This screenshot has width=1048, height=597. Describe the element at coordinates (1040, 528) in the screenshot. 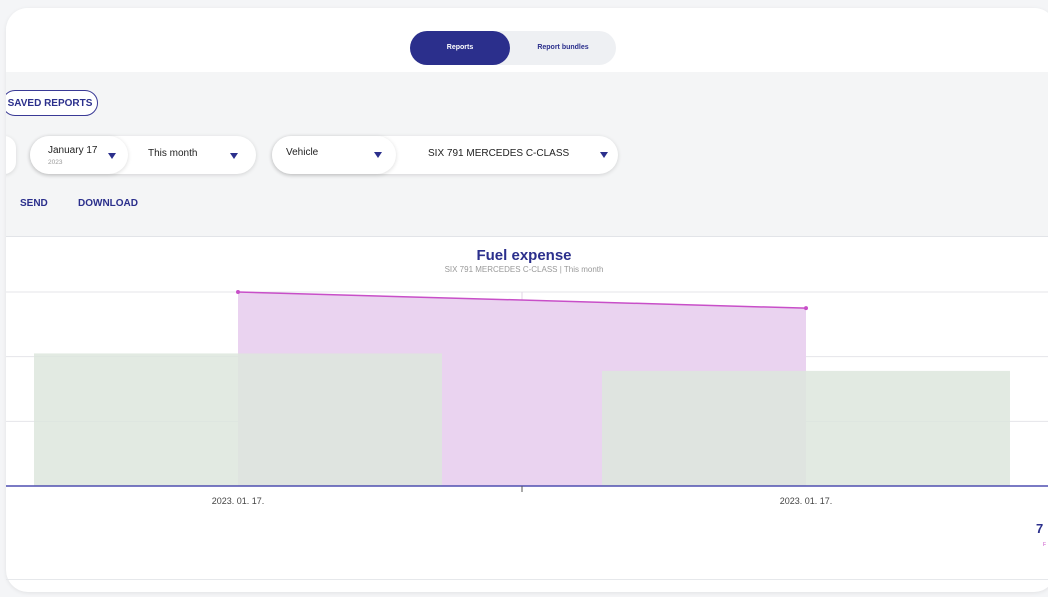

I see `corner-value: 7` at that location.